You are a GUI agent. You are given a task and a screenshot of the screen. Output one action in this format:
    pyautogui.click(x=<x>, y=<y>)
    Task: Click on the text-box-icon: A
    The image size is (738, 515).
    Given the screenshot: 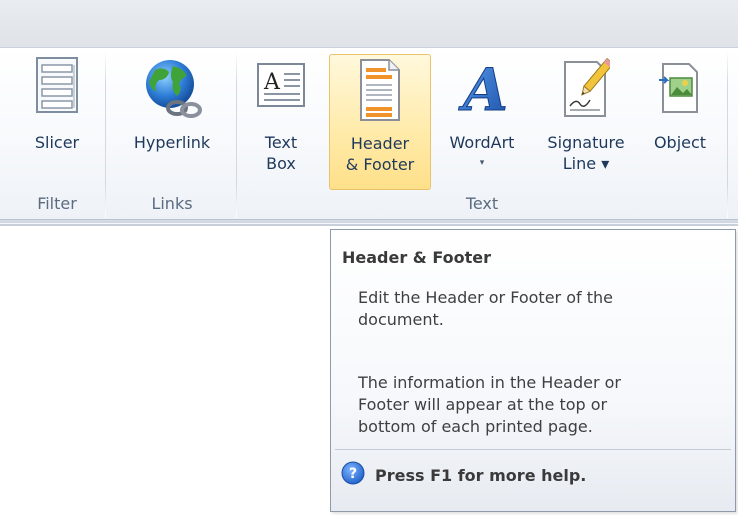 What is the action you would take?
    pyautogui.click(x=281, y=87)
    